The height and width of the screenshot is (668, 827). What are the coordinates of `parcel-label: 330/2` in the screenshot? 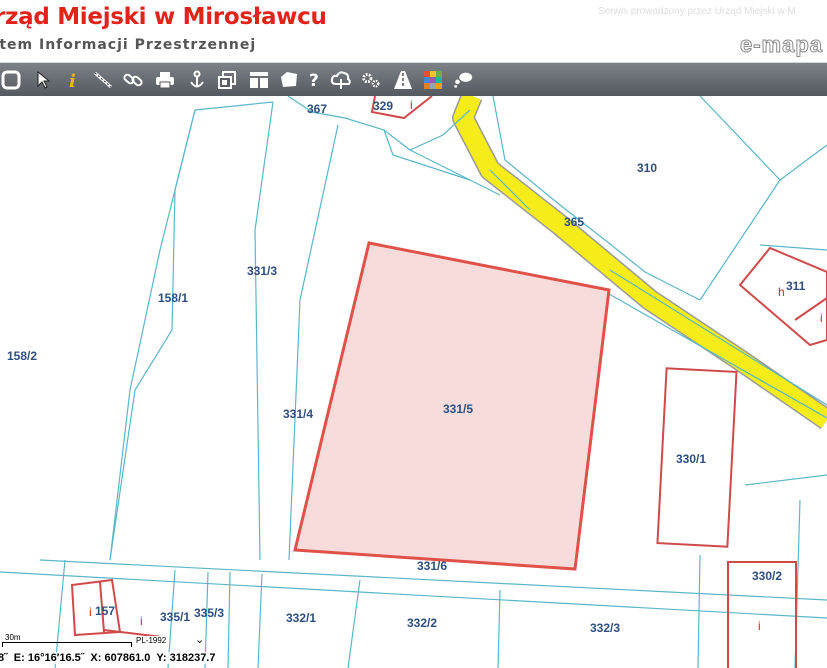 It's located at (767, 576).